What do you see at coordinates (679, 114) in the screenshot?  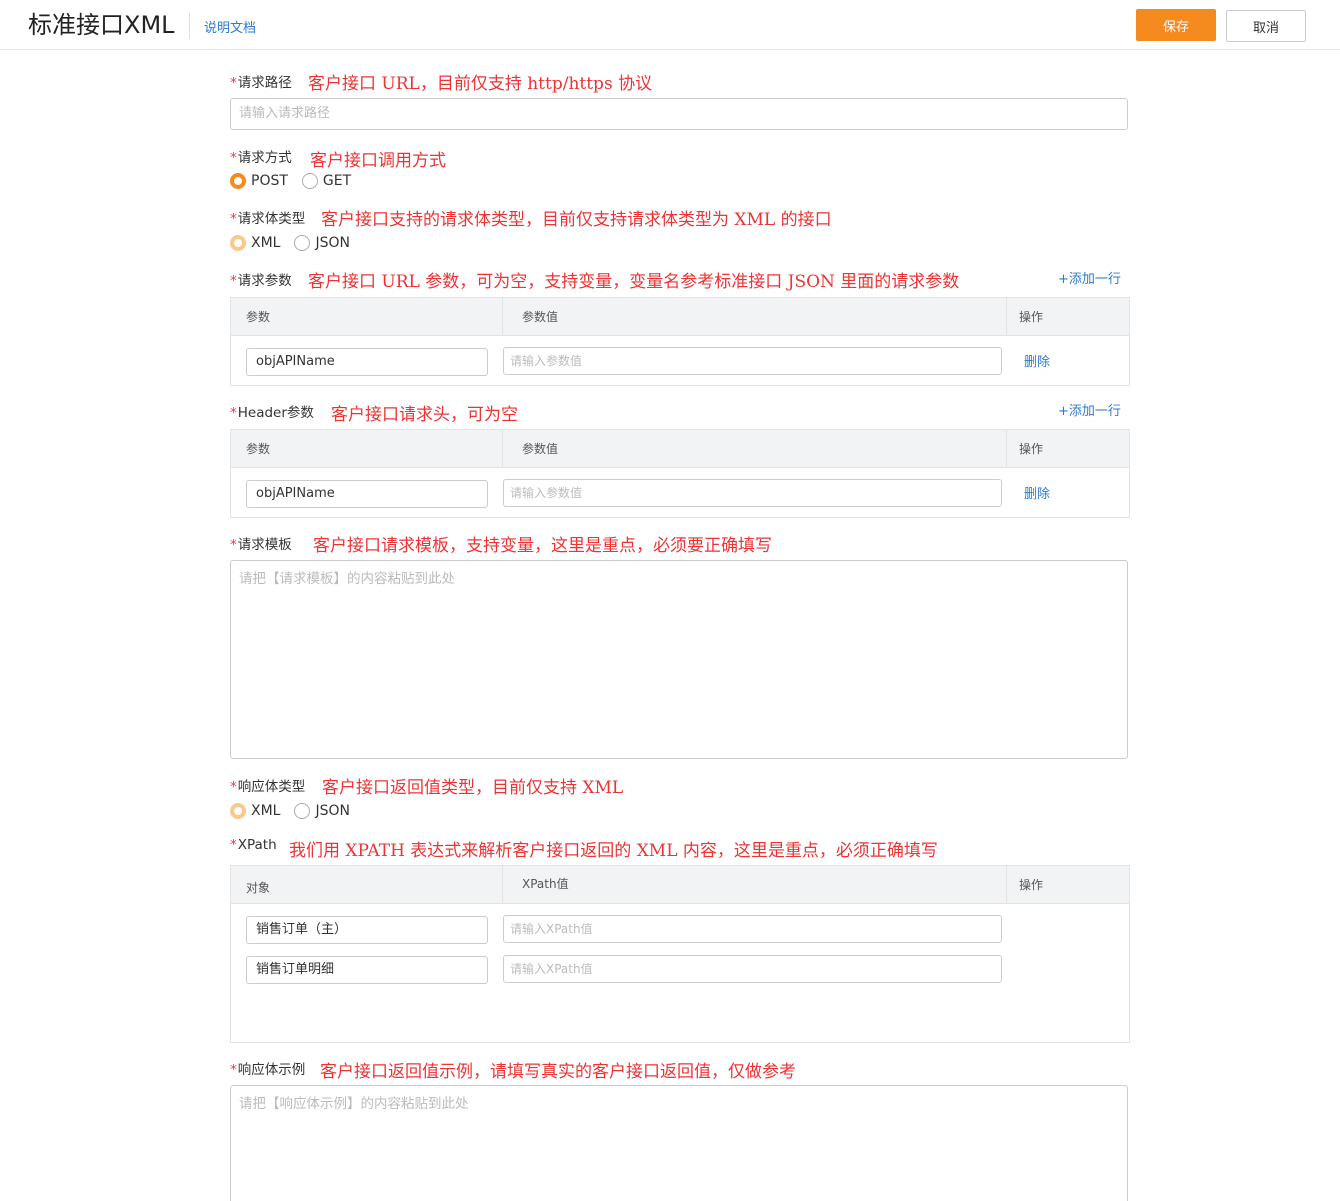 I see `path-input: 请输入请求路径` at bounding box center [679, 114].